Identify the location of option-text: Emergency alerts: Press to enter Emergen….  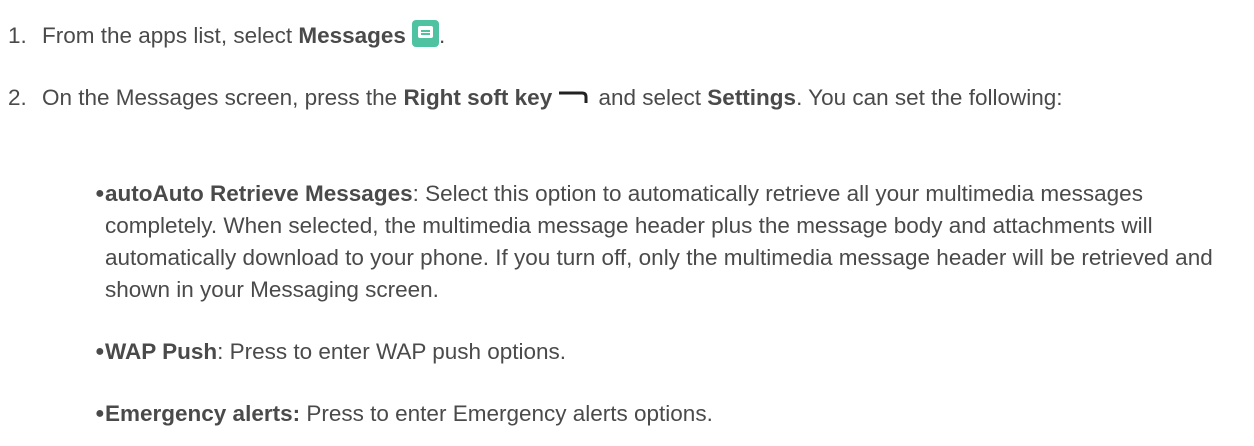
(662, 414).